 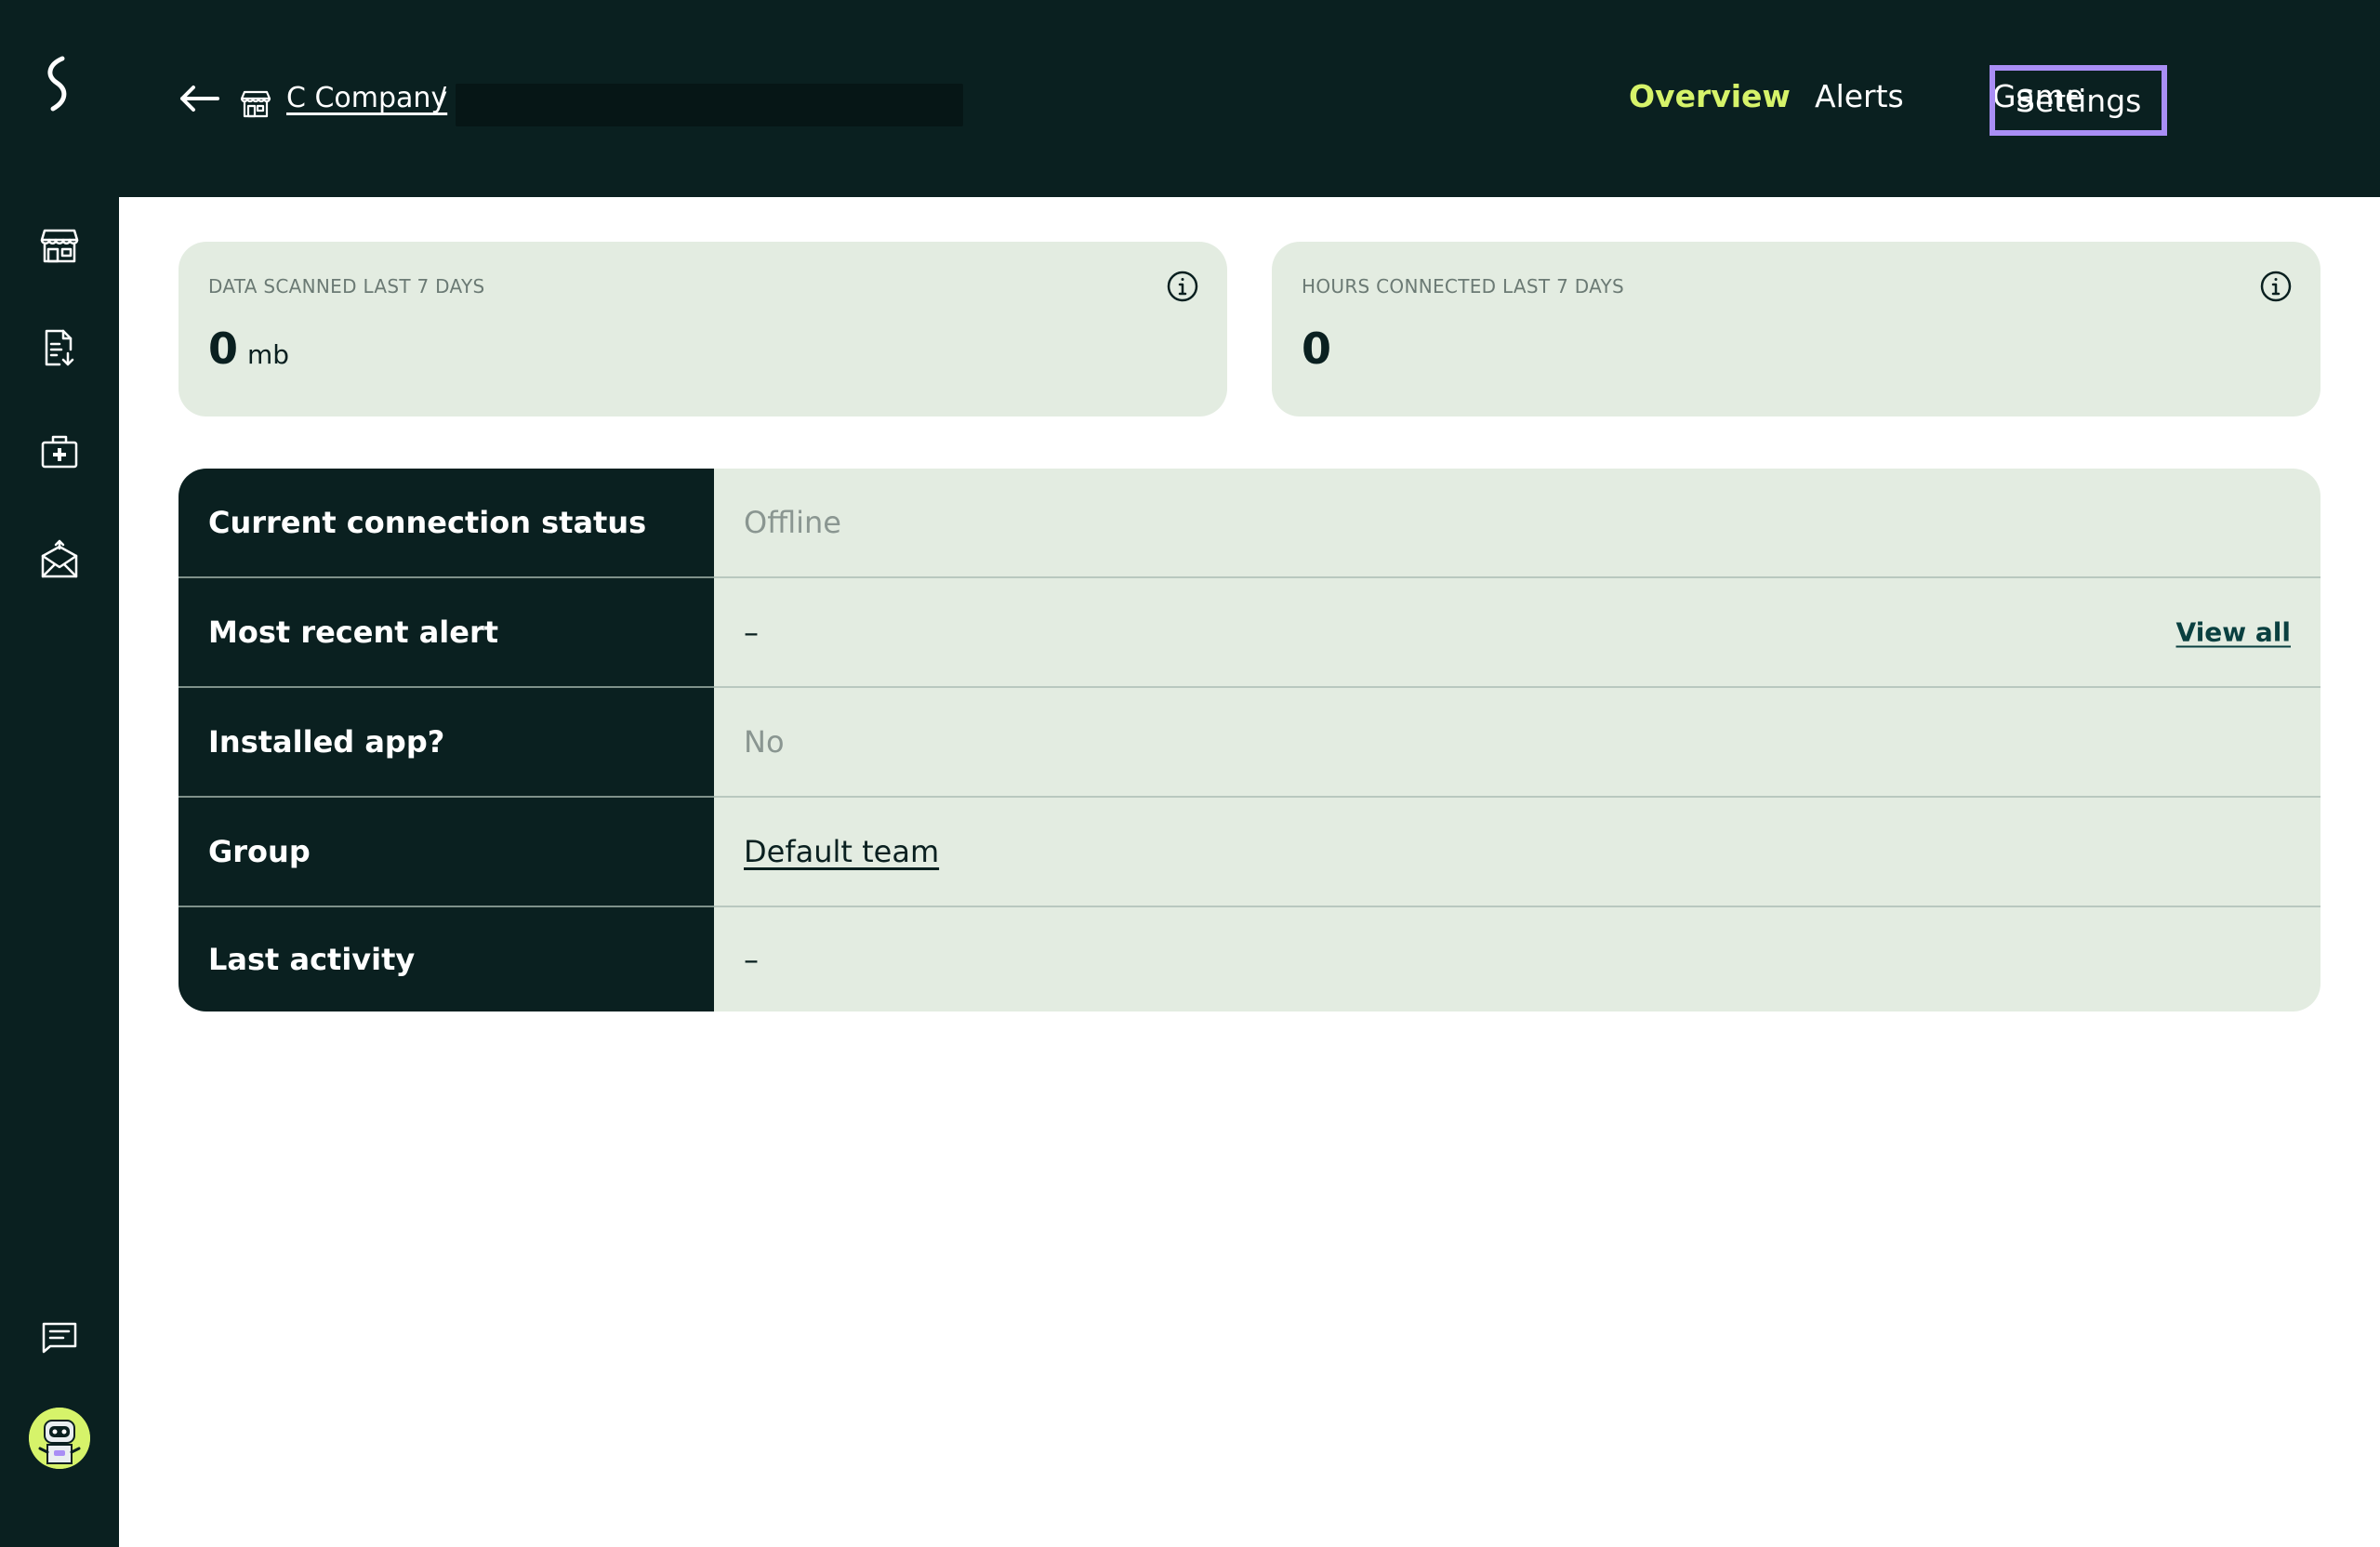 What do you see at coordinates (1709, 96) in the screenshot?
I see `tab-overview: Overview` at bounding box center [1709, 96].